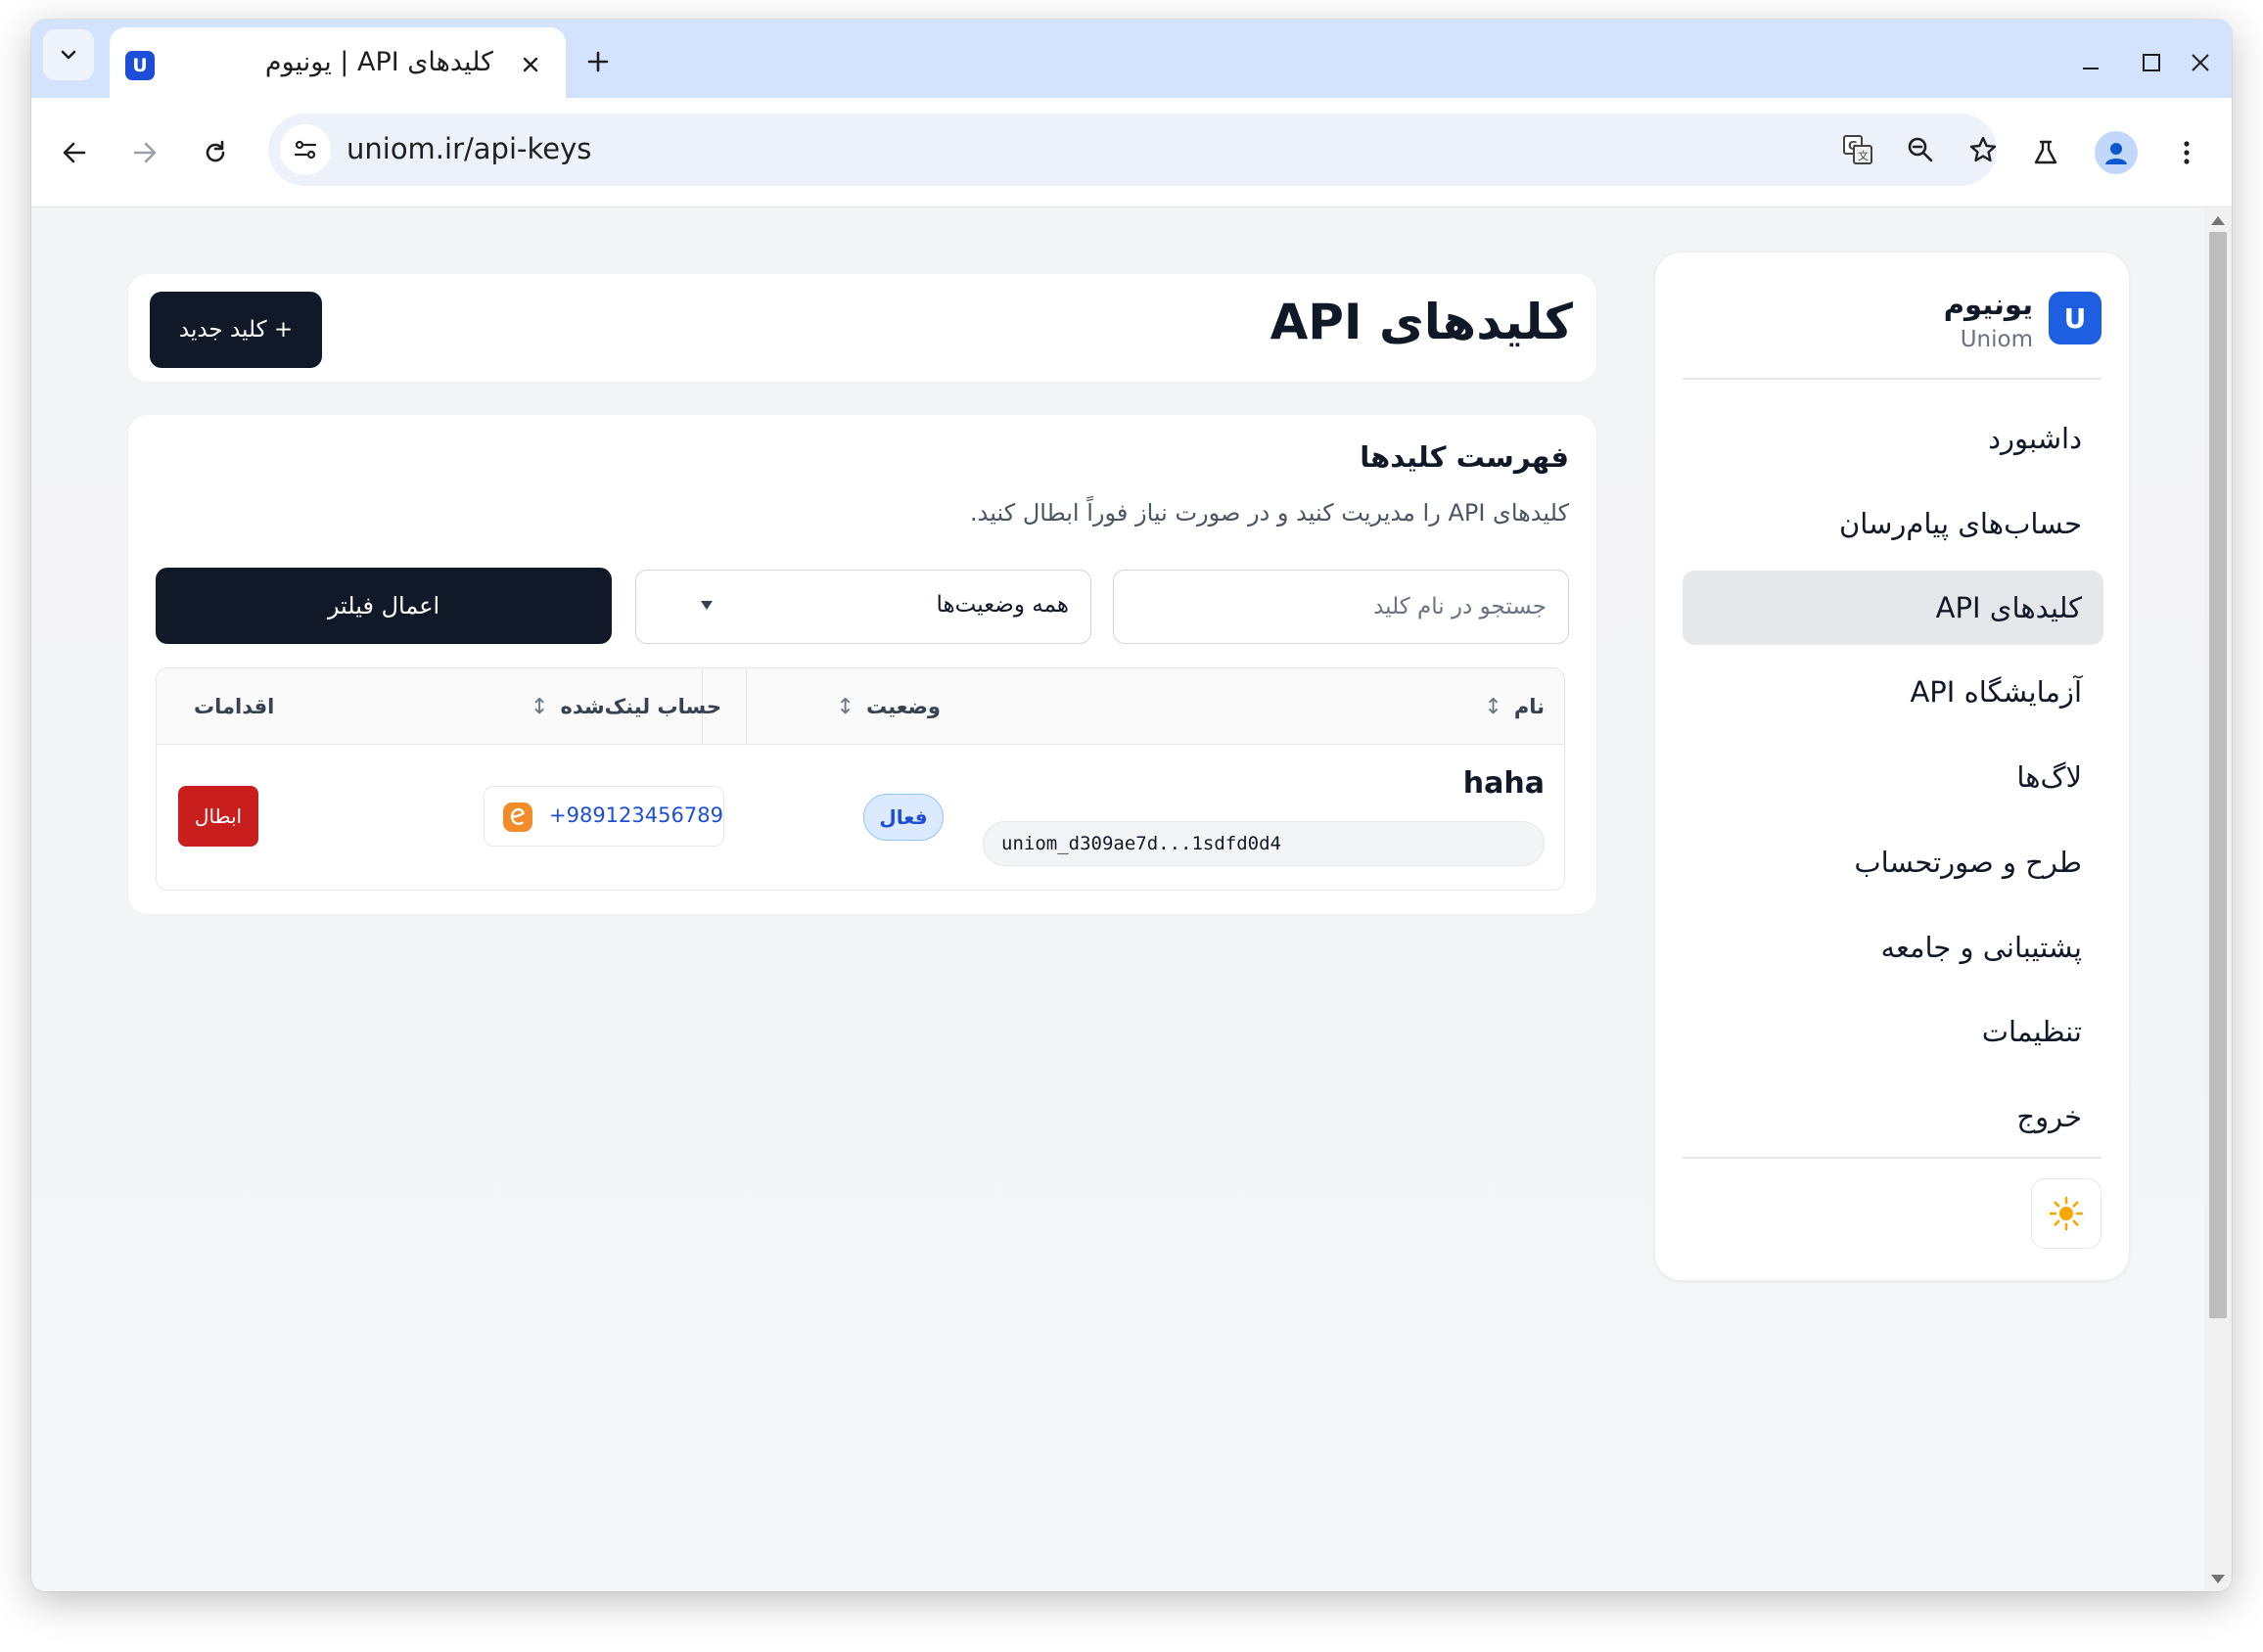  I want to click on site-info-button, so click(305, 149).